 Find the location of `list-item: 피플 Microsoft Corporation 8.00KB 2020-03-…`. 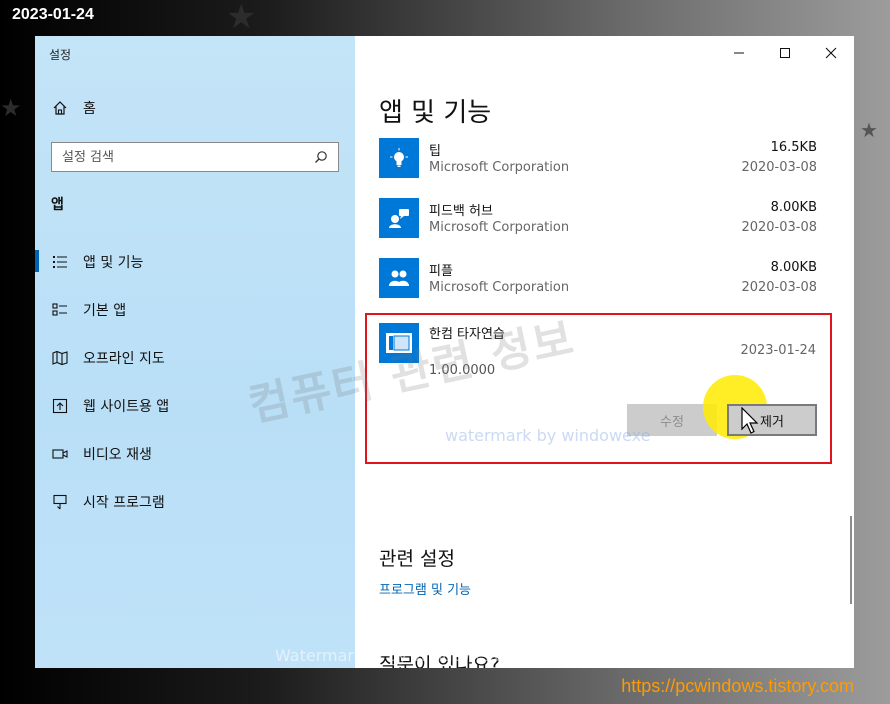

list-item: 피플 Microsoft Corporation 8.00KB 2020-03-… is located at coordinates (599, 286).